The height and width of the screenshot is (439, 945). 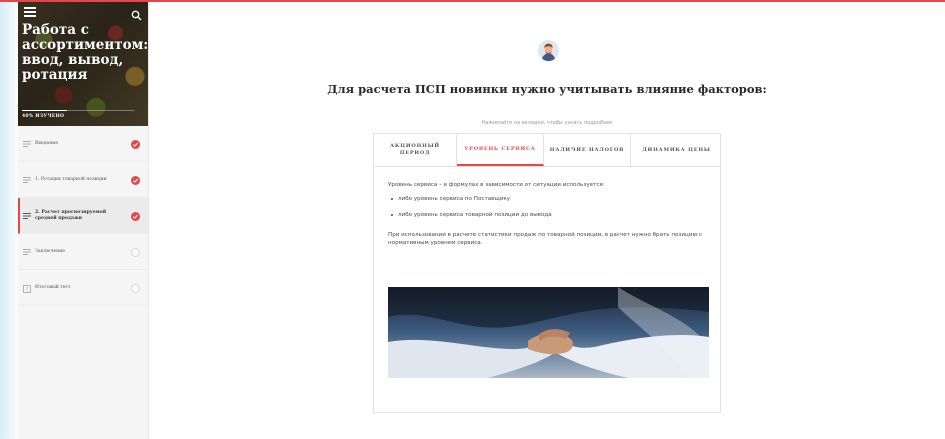 What do you see at coordinates (71, 179) in the screenshot?
I see `sidebar-item-label: 1. Ротация товарной позиции` at bounding box center [71, 179].